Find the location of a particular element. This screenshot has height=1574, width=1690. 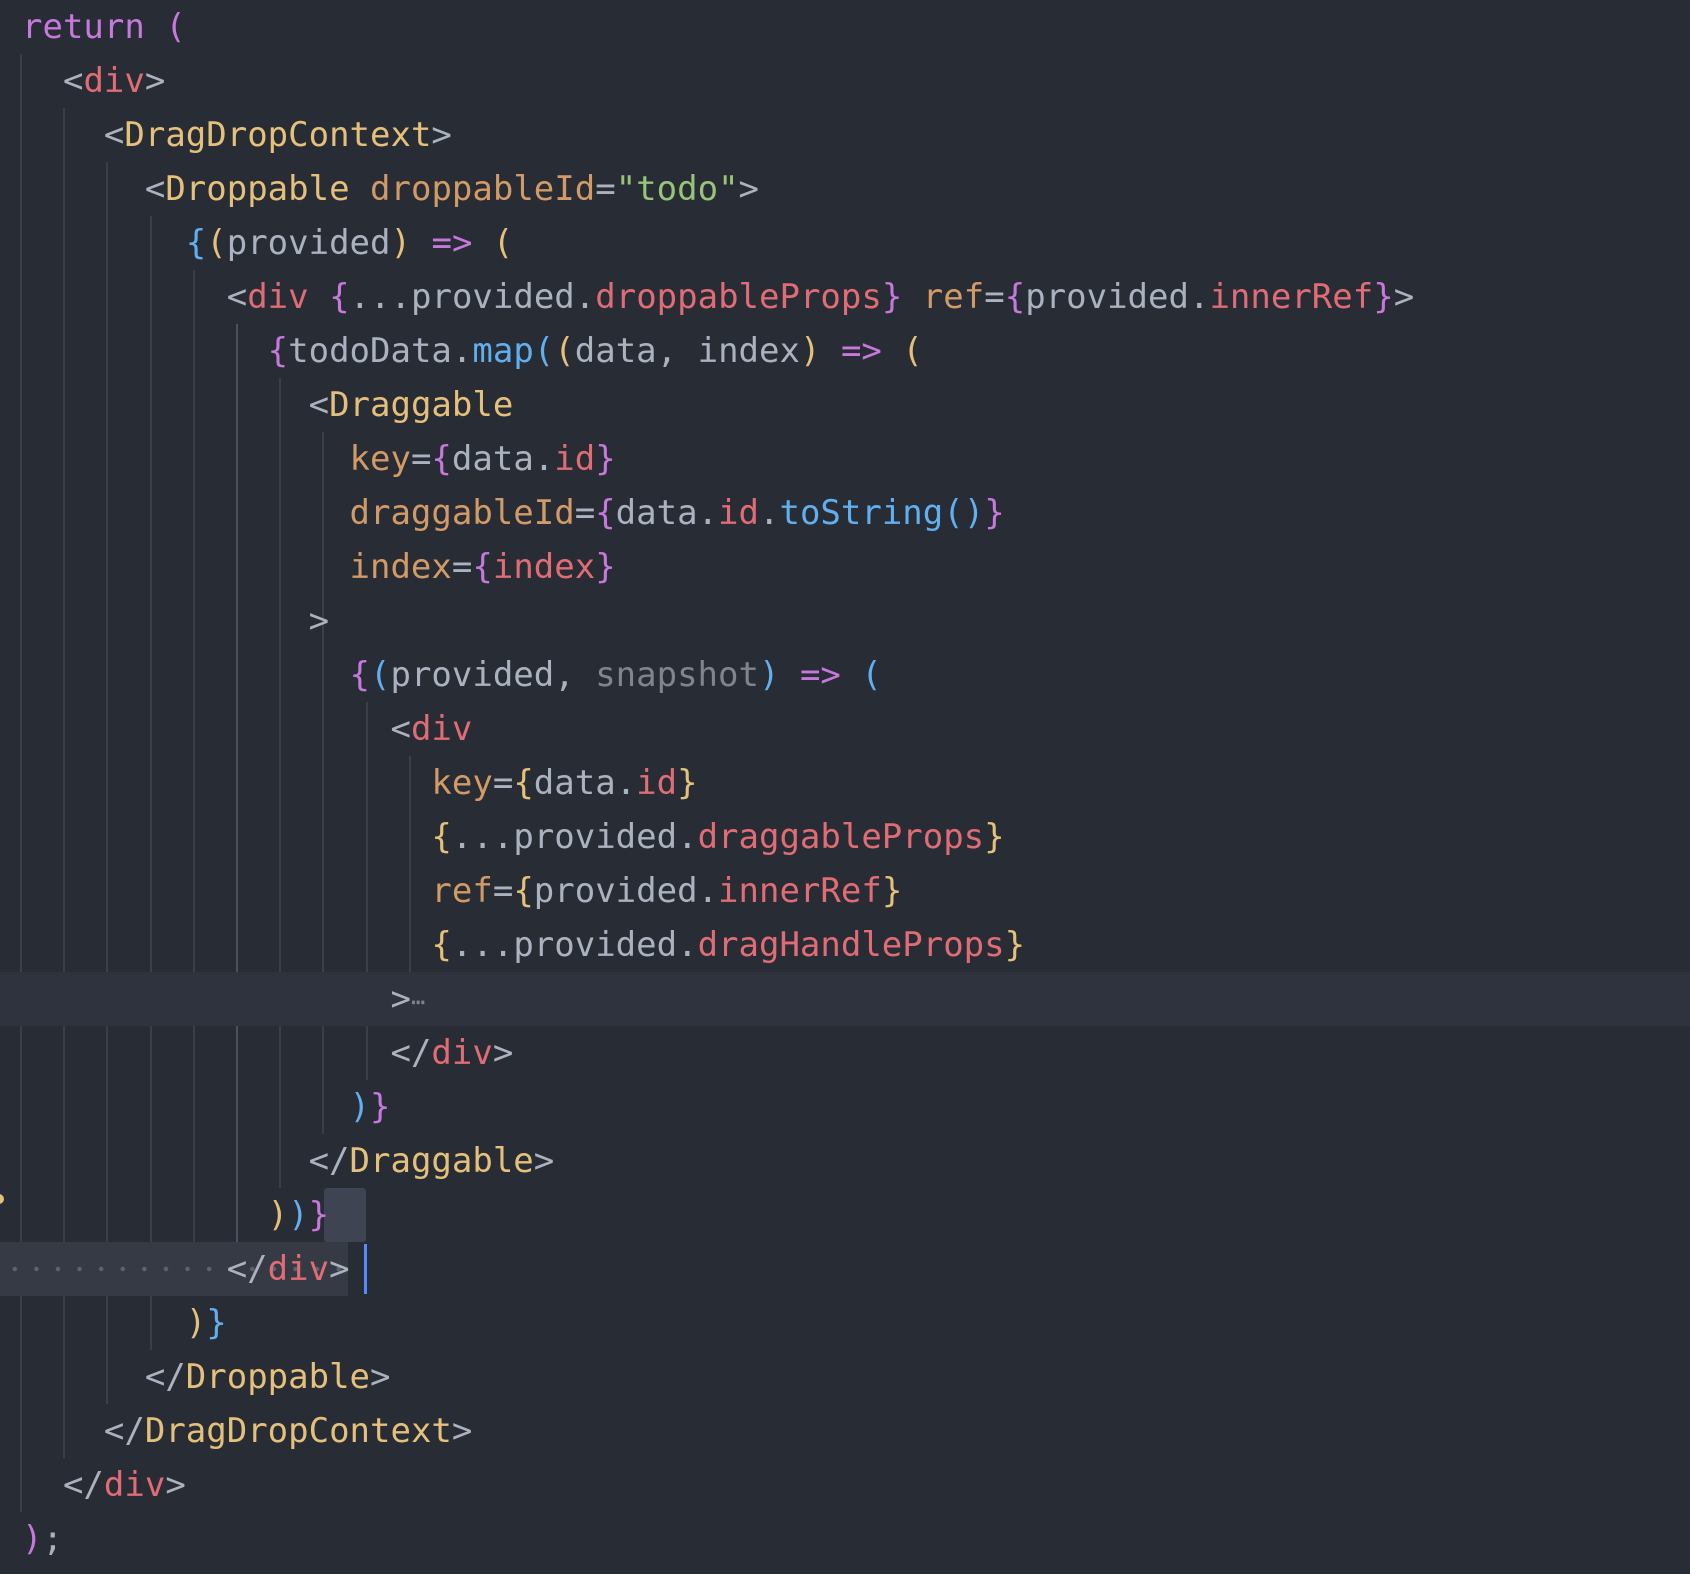

code-line-26: </Droppable> is located at coordinates (845, 1377).